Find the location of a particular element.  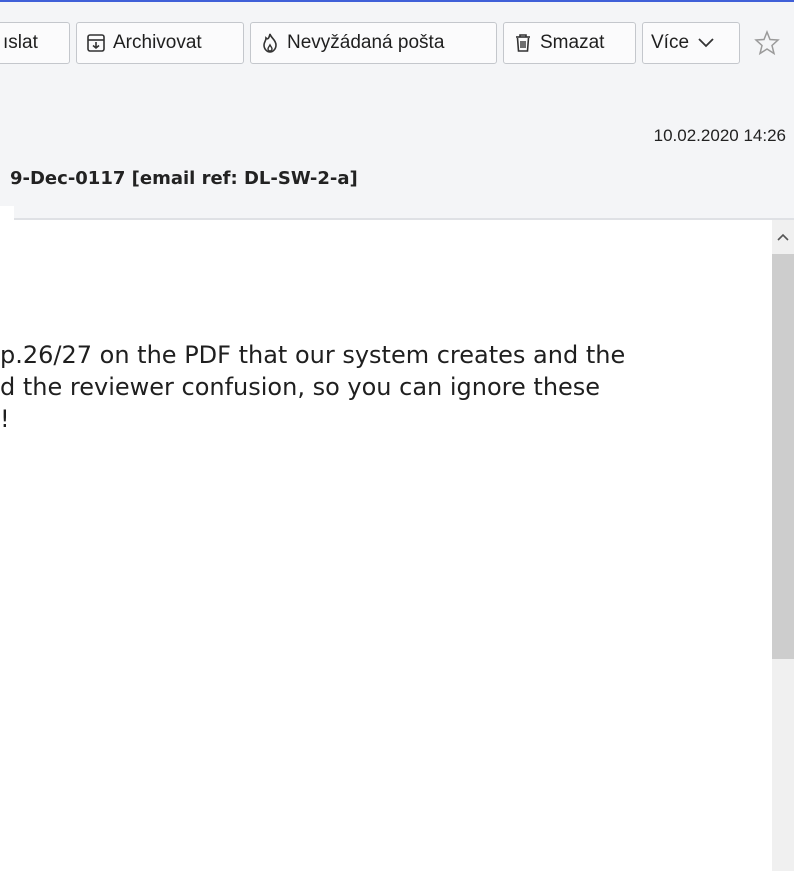

message-subject: 9-Dec-0117 [email ref: DL-SW-2-a] is located at coordinates (184, 178).